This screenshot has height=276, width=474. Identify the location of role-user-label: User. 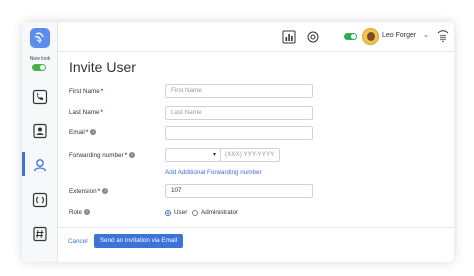
(180, 212).